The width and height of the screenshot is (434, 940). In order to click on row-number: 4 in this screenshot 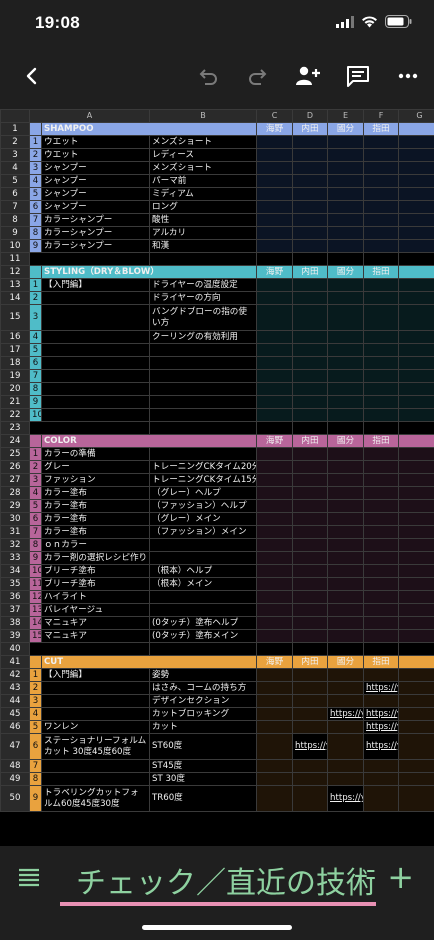, I will do `click(15, 168)`.